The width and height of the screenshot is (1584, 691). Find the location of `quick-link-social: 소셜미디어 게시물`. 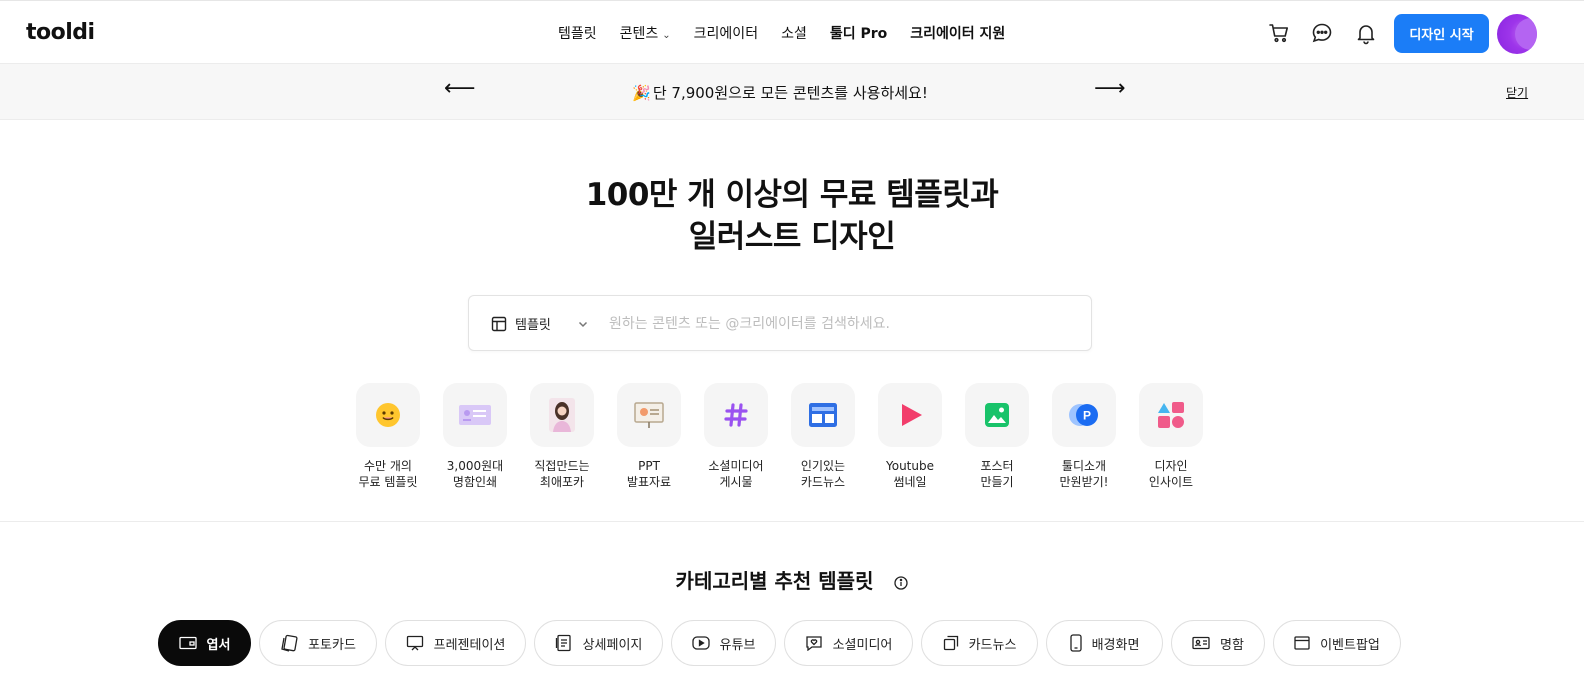

quick-link-social: 소셜미디어 게시물 is located at coordinates (736, 436).